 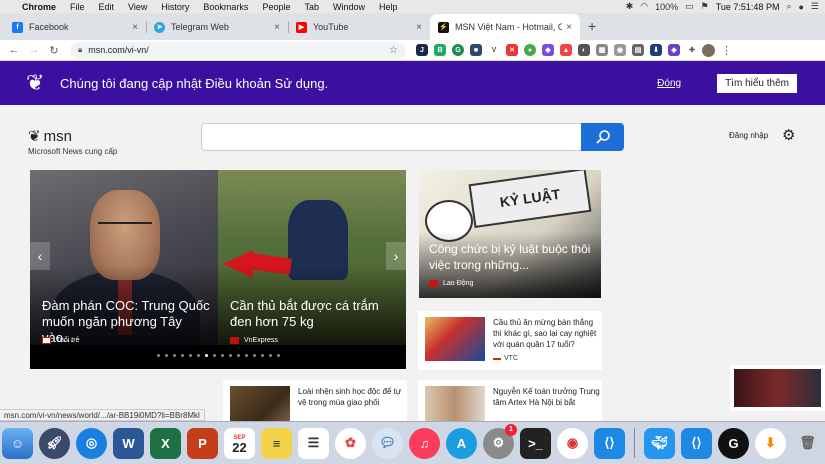 I want to click on notes-icon: ≡, so click(x=276, y=443).